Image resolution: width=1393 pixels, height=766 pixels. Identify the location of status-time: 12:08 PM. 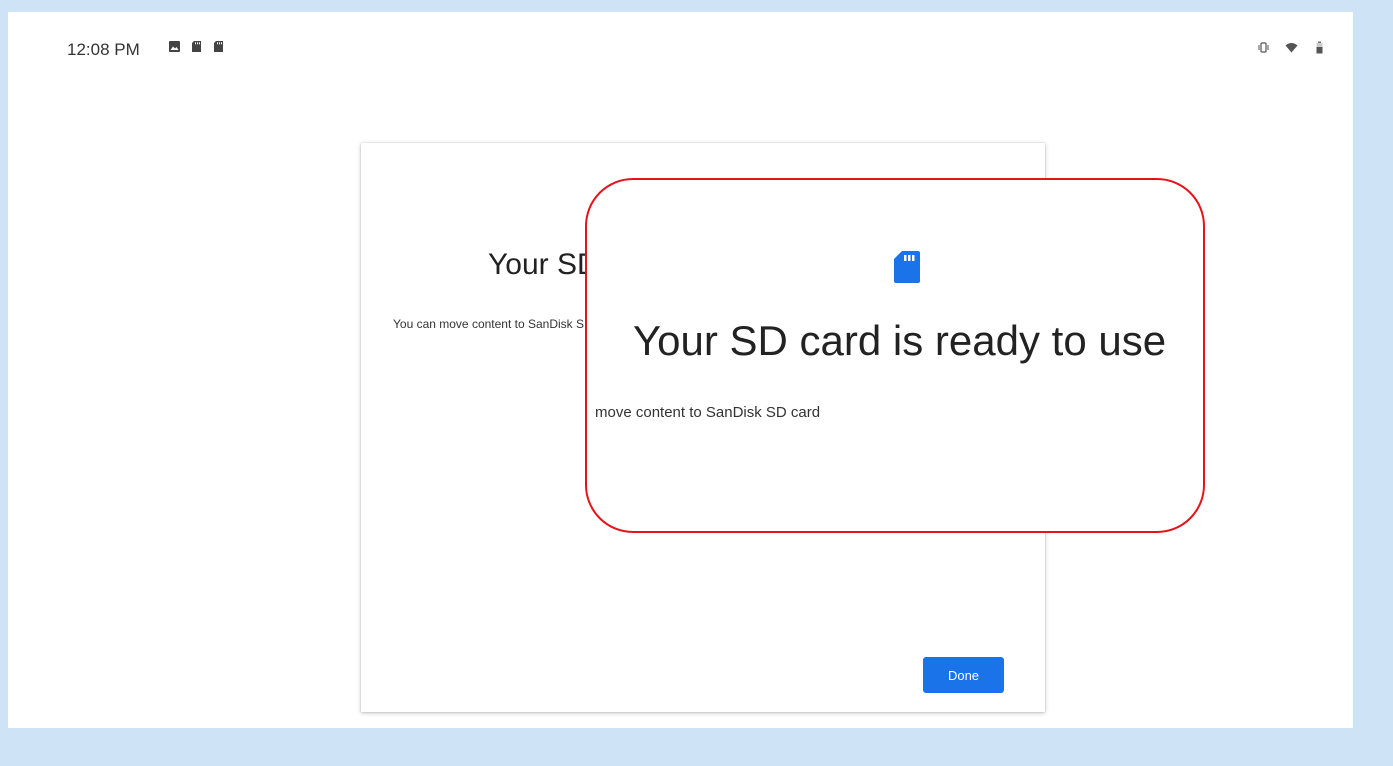
(103, 49).